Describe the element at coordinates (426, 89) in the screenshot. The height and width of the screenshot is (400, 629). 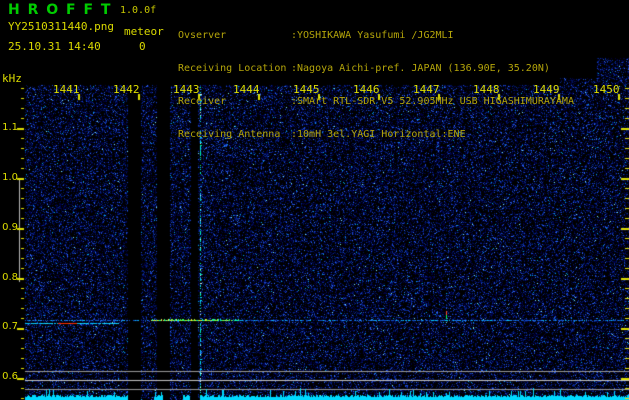
I see `x-tick-label: 1447` at that location.